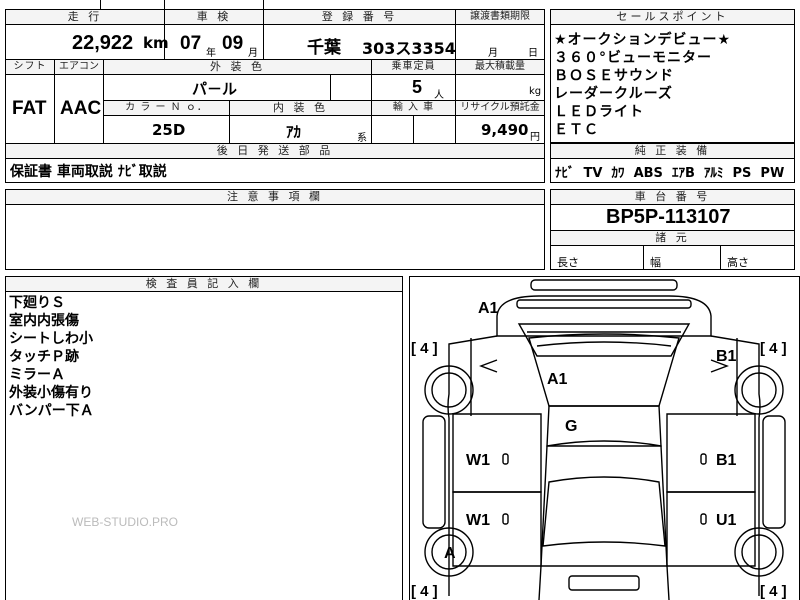 The height and width of the screenshot is (600, 800). I want to click on damage-left-rear-door: W1, so click(478, 520).